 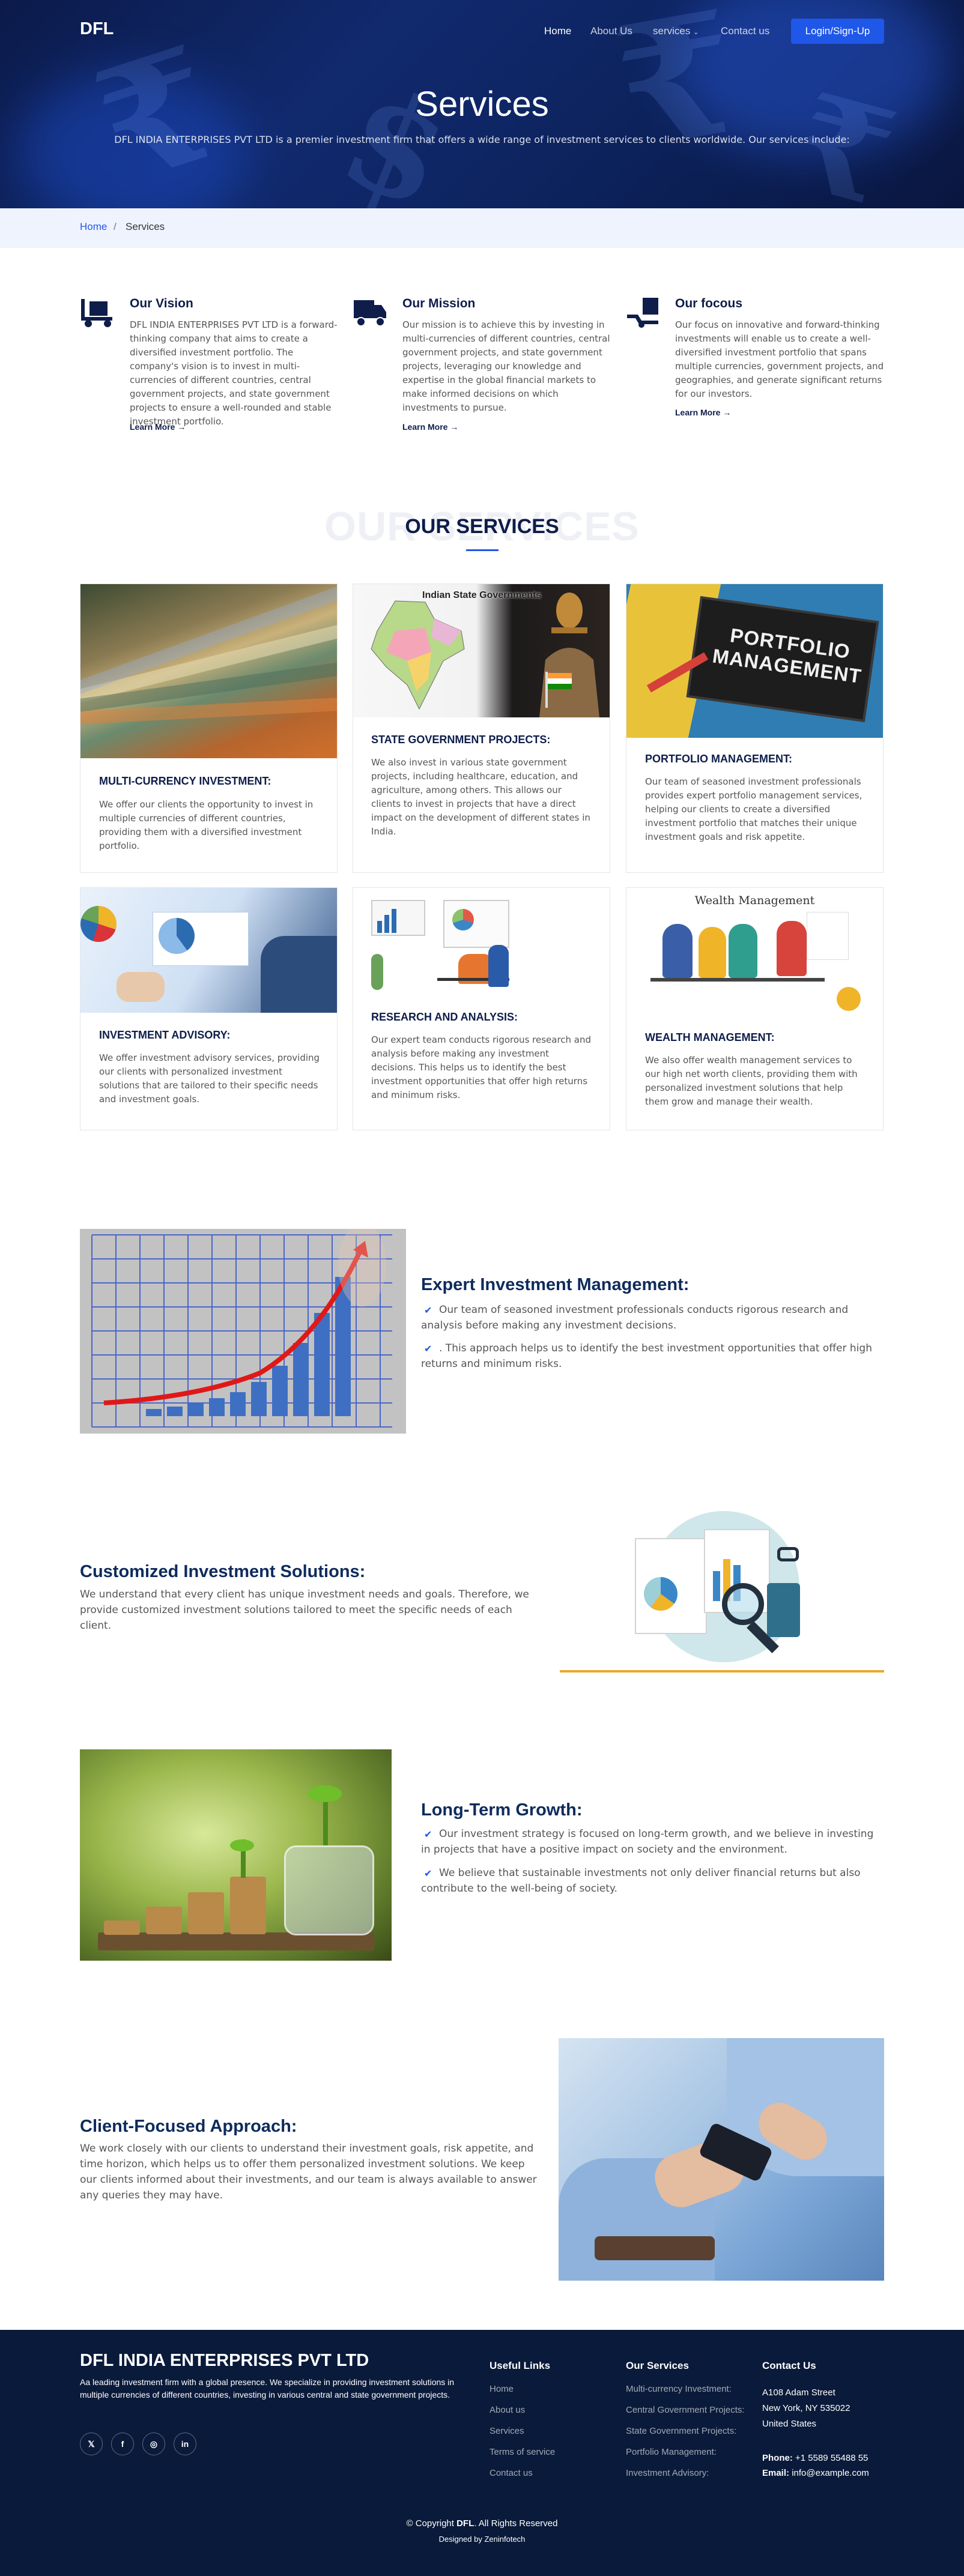 I want to click on email-value: info@example.com, so click(x=831, y=2473).